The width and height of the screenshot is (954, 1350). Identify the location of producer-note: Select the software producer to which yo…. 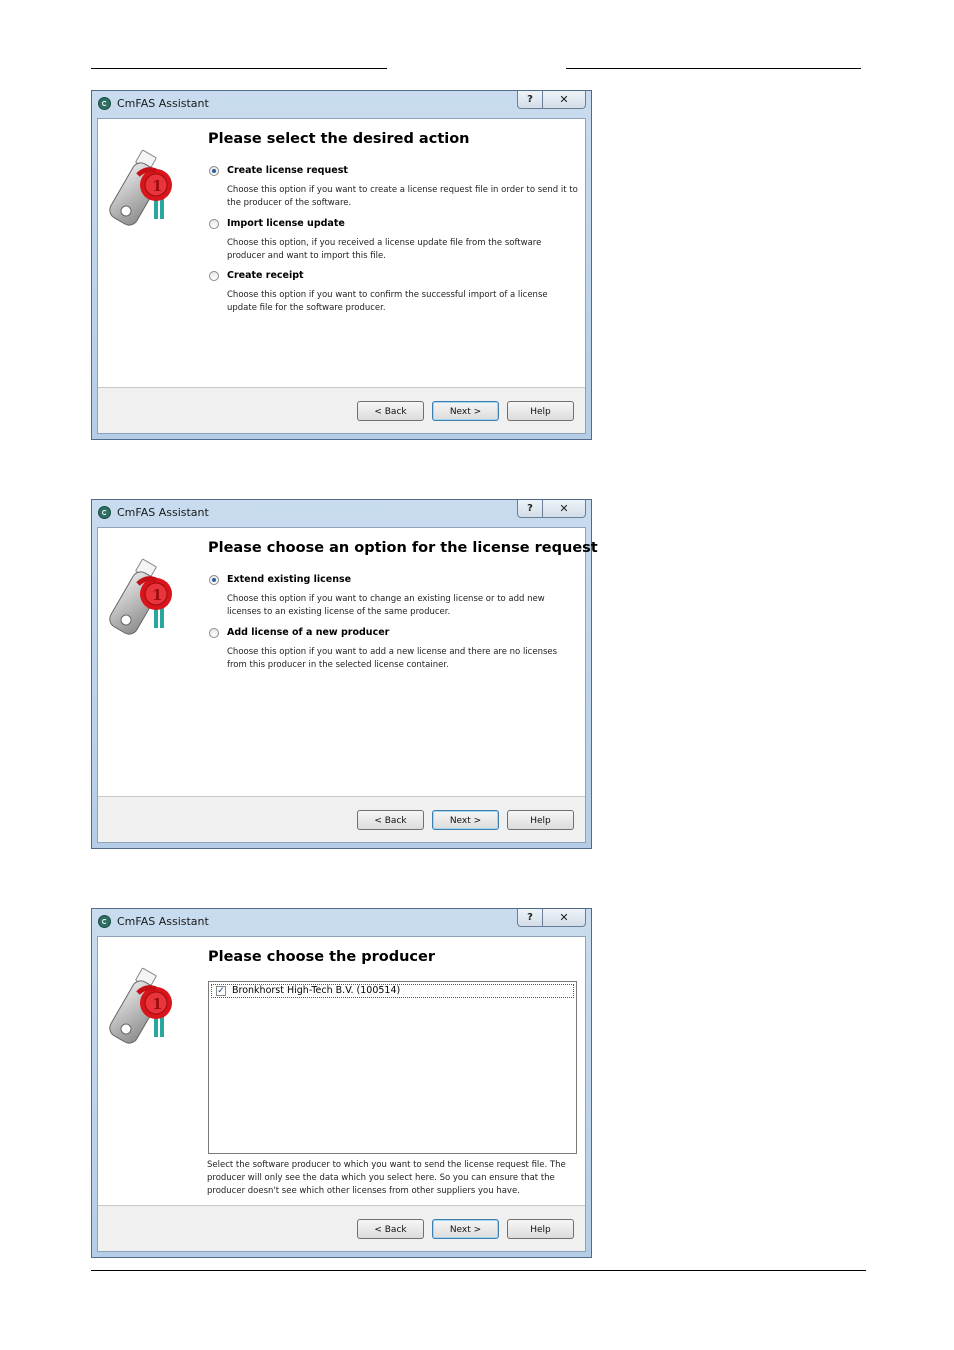
(386, 1178).